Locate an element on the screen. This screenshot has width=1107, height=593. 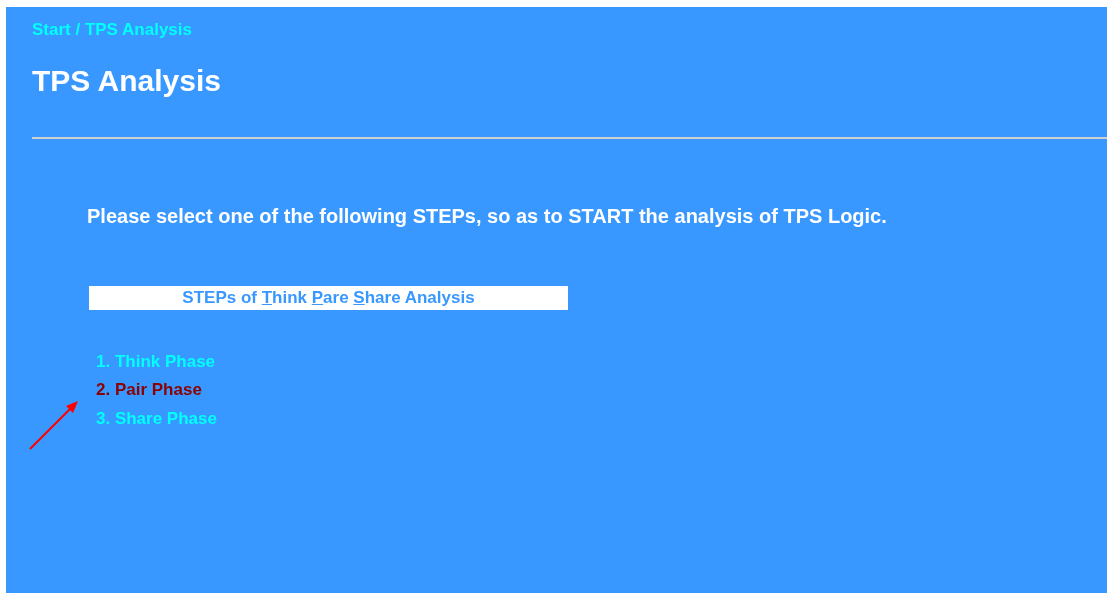
instruction-text: Please select one of the following STEPs, so as to START the analysis of TPS Logic. is located at coordinates (487, 216).